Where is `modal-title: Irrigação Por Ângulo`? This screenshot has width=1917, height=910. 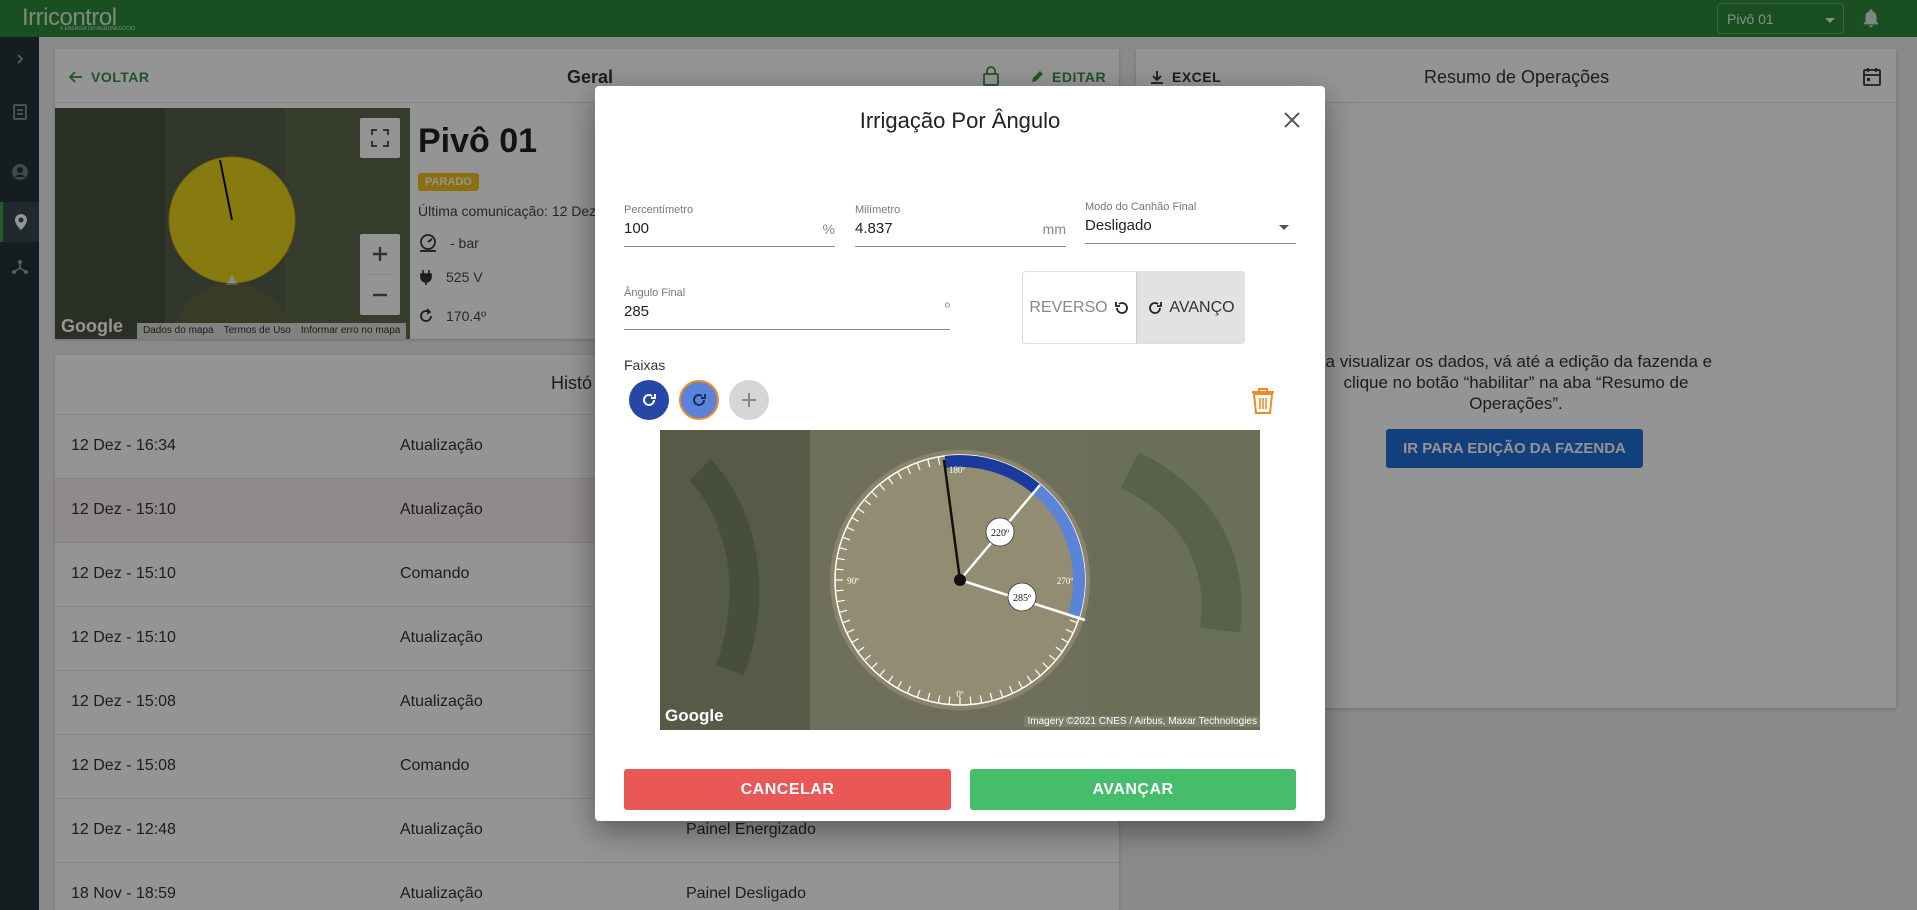
modal-title: Irrigação Por Ângulo is located at coordinates (960, 120).